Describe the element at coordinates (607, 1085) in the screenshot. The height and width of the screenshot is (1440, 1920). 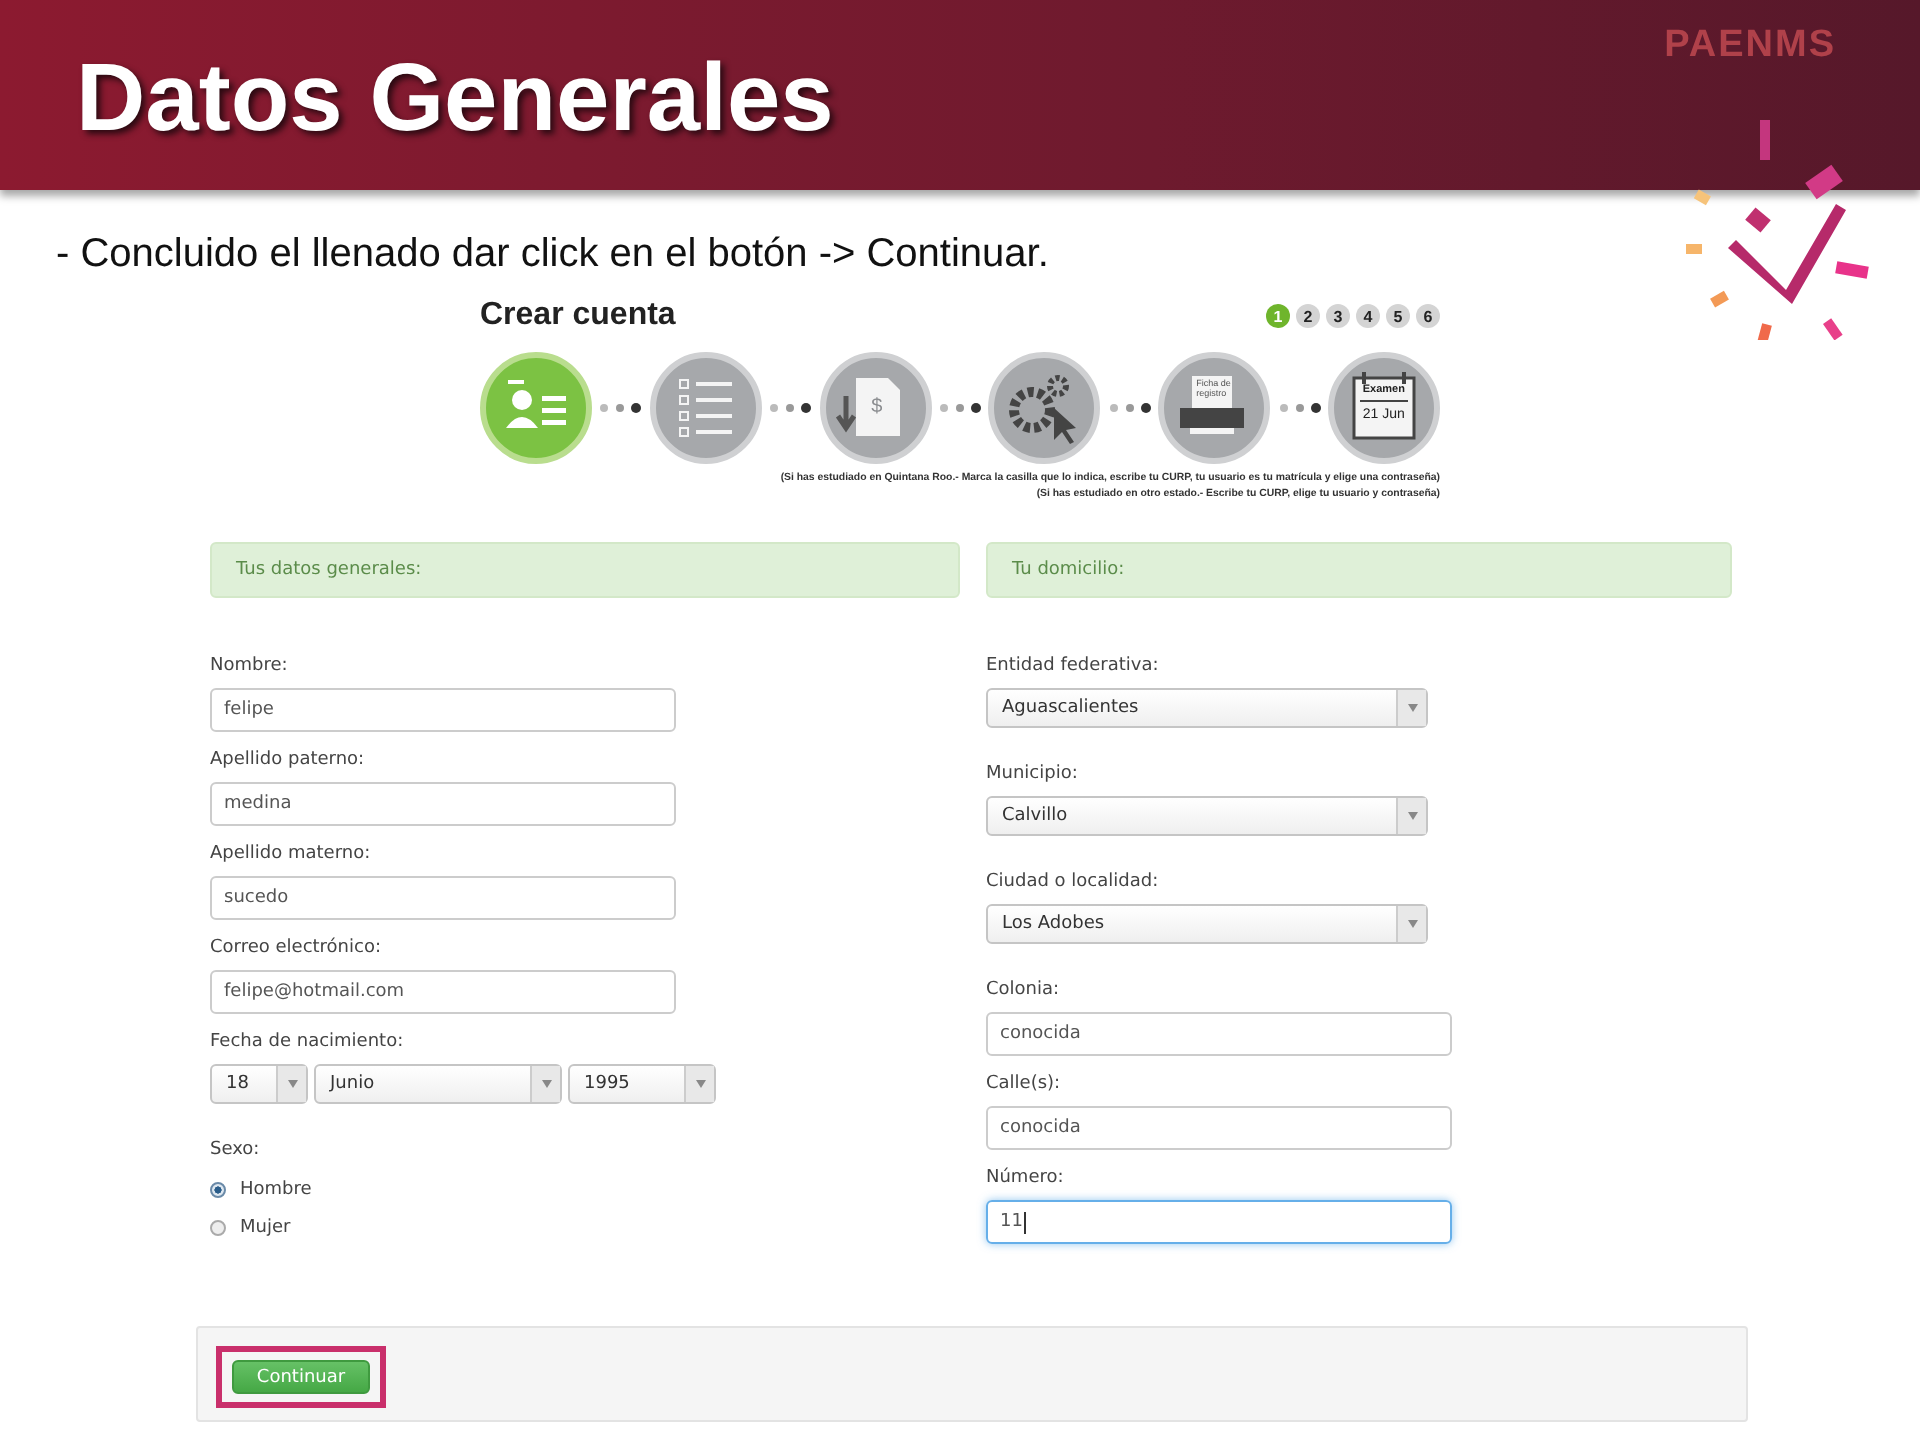
I see `dropdown-value: 1995` at that location.